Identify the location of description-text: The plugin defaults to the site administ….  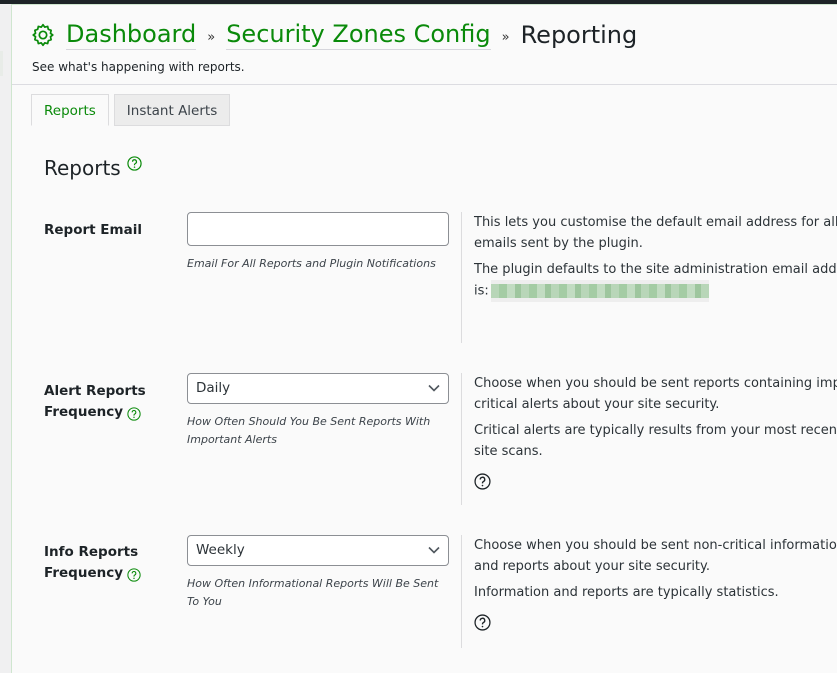
(655, 269).